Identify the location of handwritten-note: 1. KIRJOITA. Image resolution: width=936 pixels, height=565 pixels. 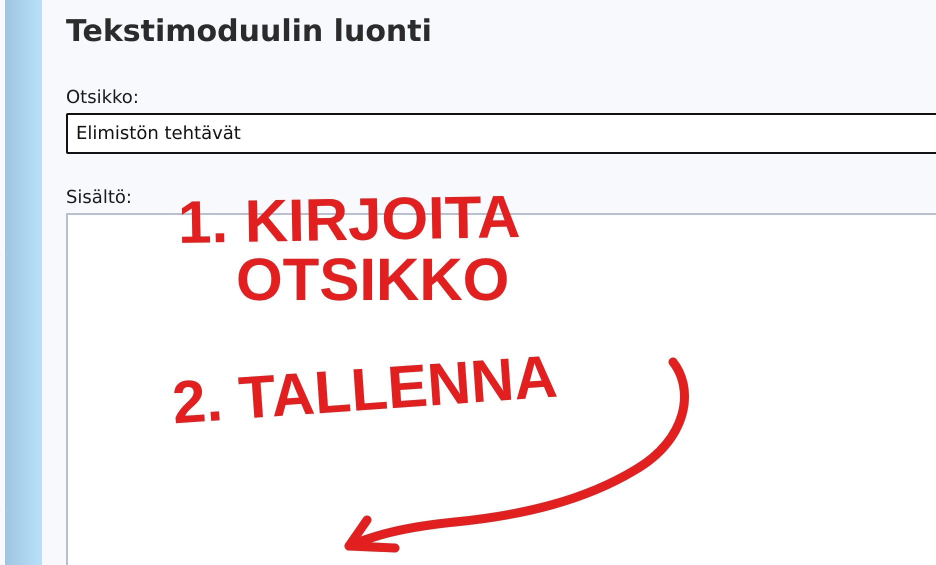
(349, 220).